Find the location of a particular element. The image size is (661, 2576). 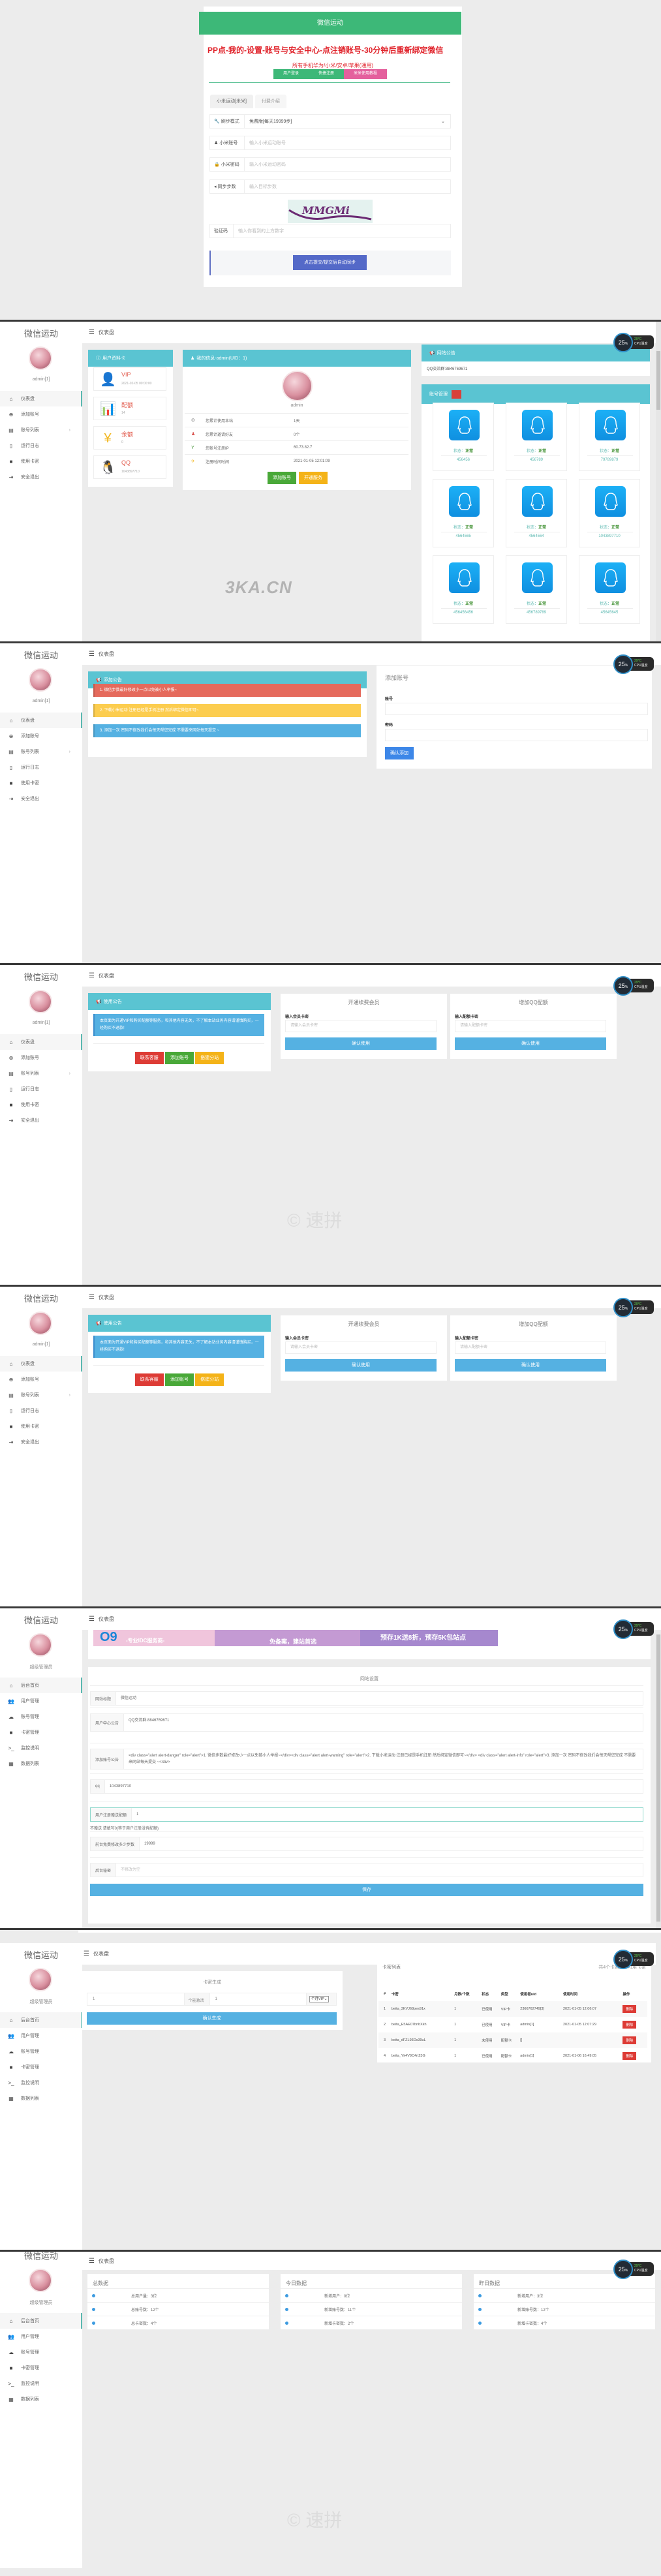

tab-tutorial: 米米使用教程 is located at coordinates (365, 74).